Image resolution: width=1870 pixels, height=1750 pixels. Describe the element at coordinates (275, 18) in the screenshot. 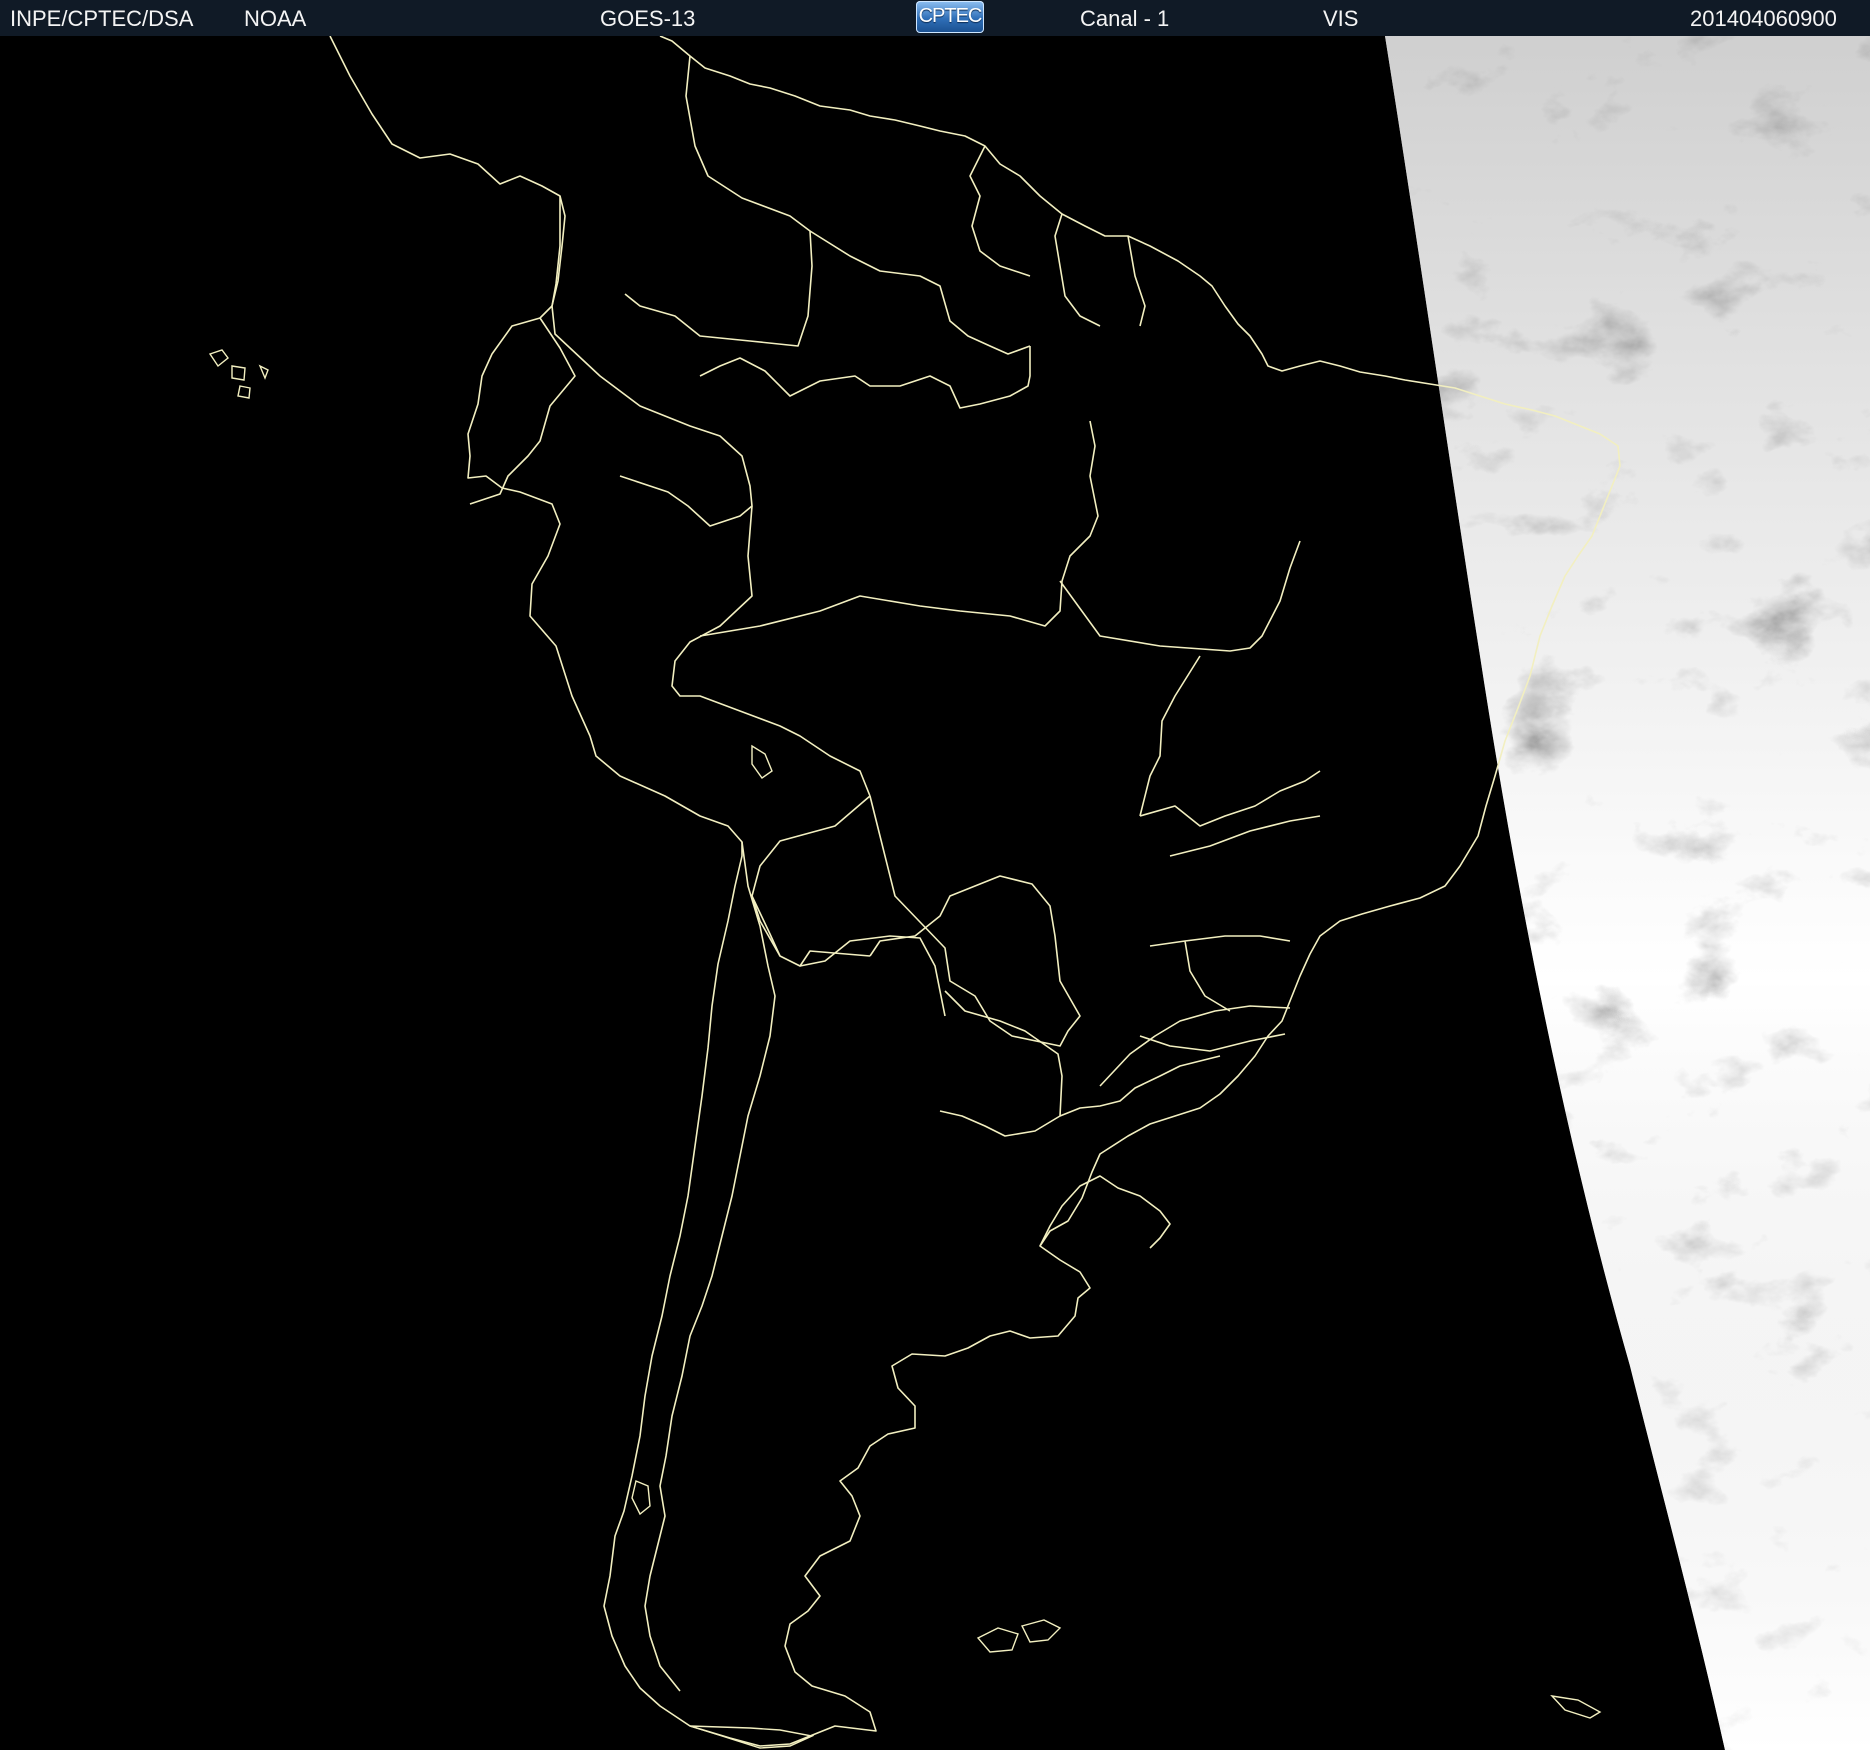

I see `source-label: NOAA` at that location.